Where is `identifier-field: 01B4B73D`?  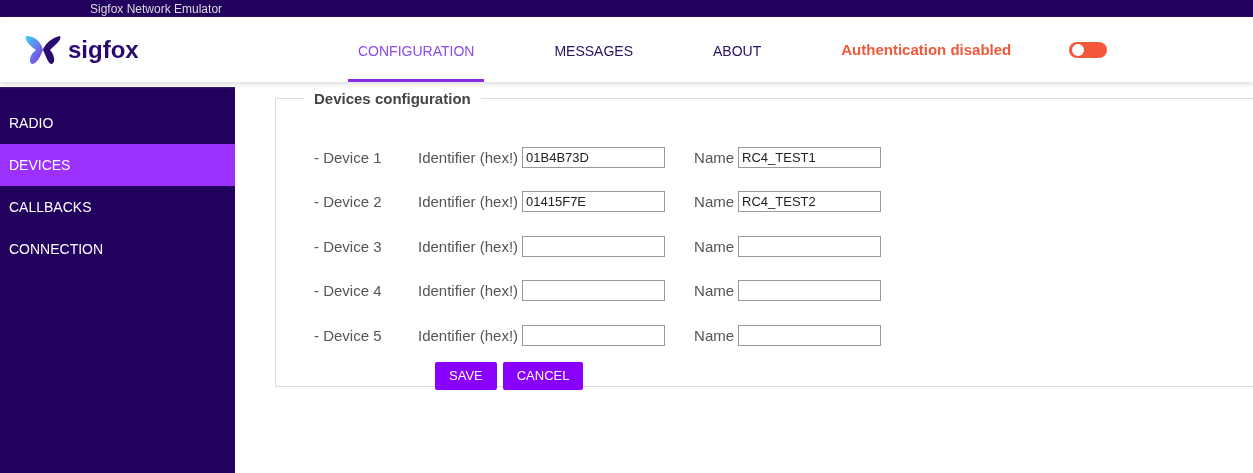 identifier-field: 01B4B73D is located at coordinates (594, 157).